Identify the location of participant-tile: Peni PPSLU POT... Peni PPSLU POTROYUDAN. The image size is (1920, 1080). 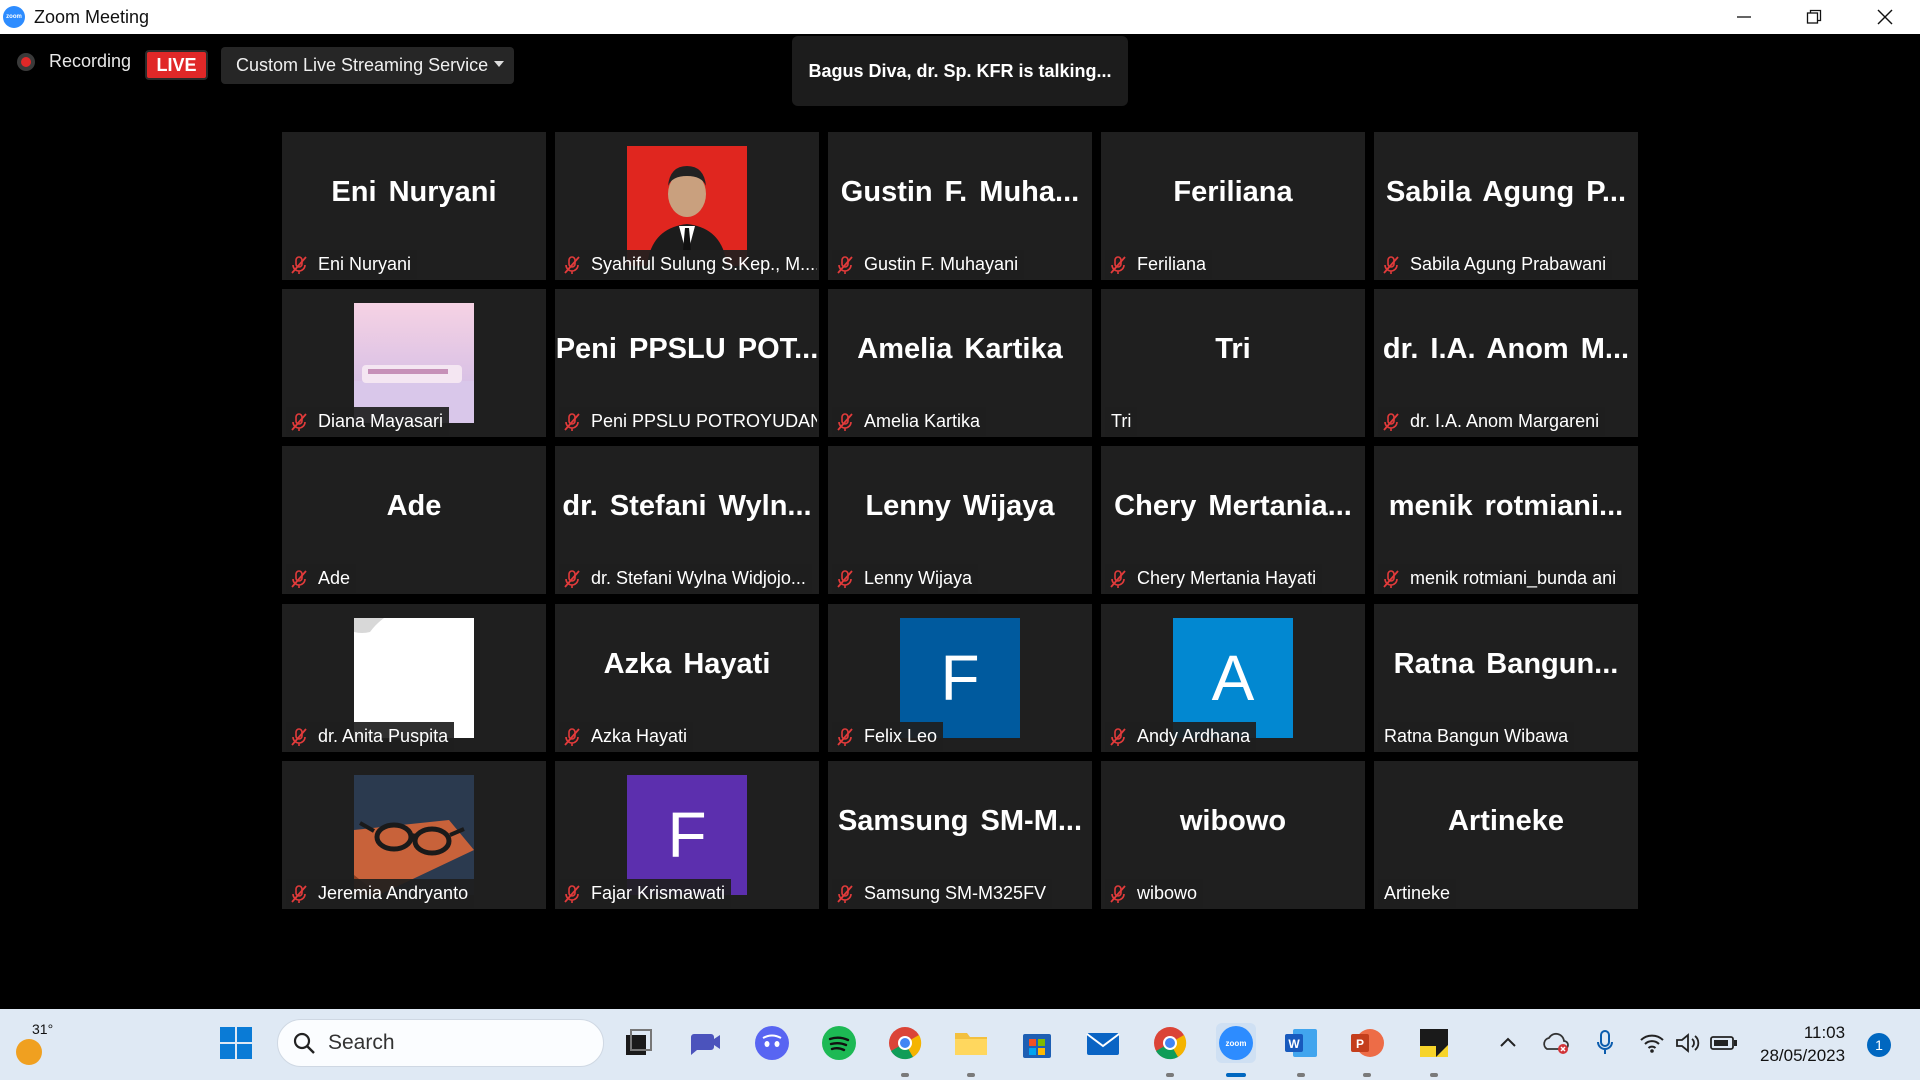
(687, 363).